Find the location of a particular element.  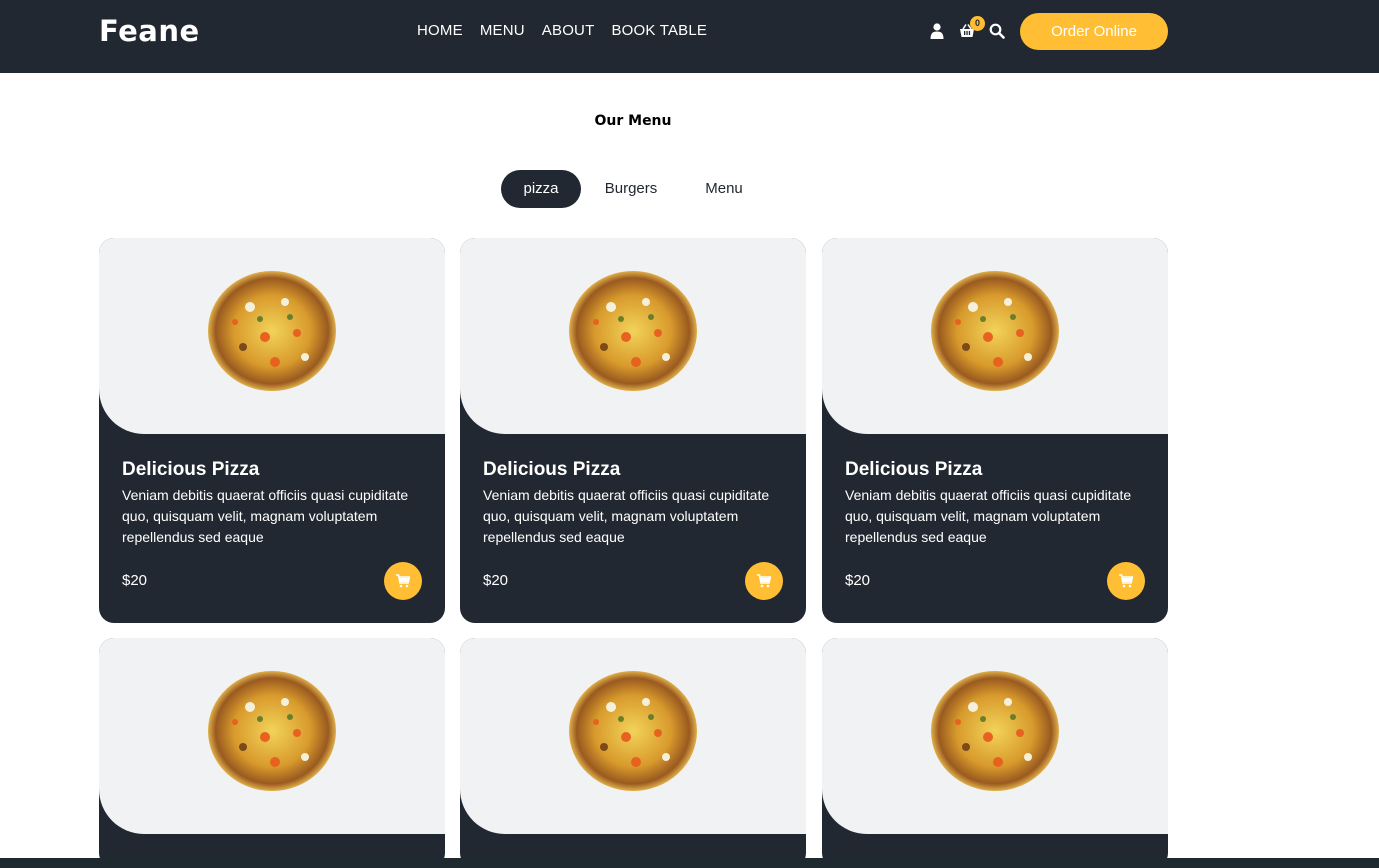

order-online-button: Order Online is located at coordinates (1094, 31).